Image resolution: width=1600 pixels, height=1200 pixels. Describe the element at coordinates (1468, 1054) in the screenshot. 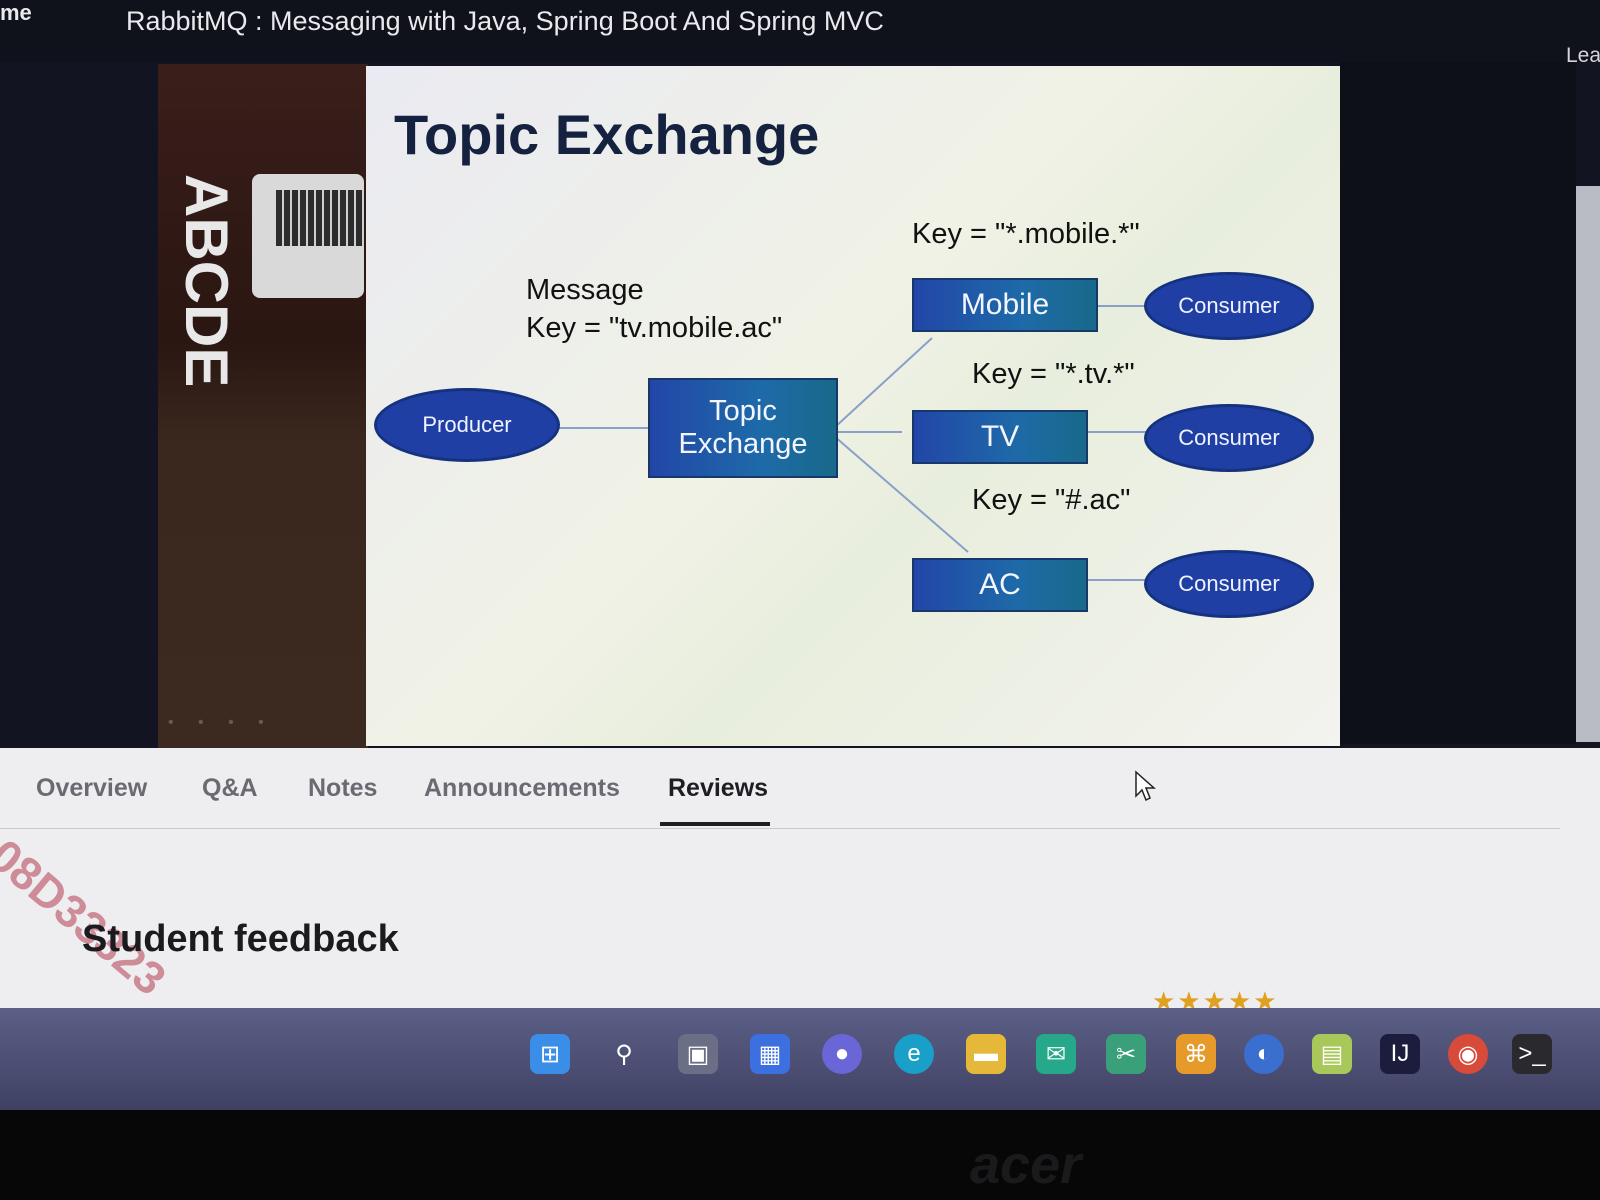

I see `chrome-icon: ◉` at that location.